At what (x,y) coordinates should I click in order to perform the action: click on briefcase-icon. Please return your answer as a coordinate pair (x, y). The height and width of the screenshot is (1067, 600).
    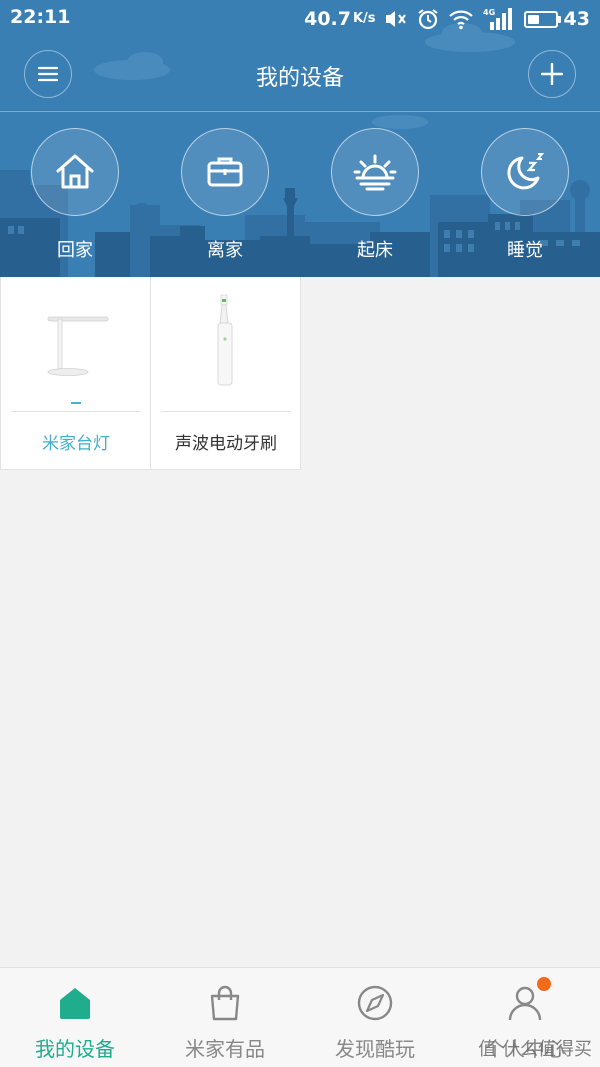
    Looking at the image, I should click on (225, 172).